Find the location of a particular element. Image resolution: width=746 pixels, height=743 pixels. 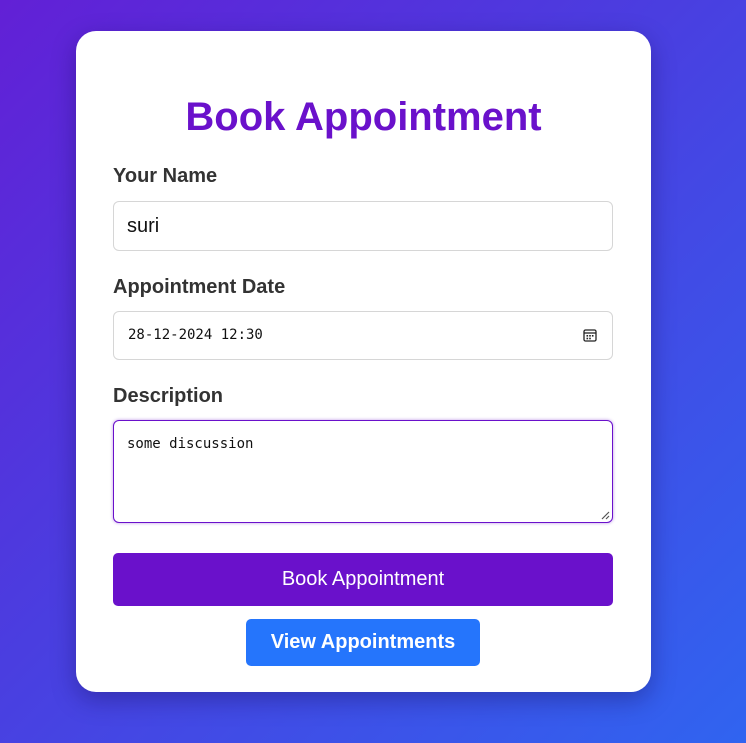

page-title: Book Appointment is located at coordinates (363, 117).